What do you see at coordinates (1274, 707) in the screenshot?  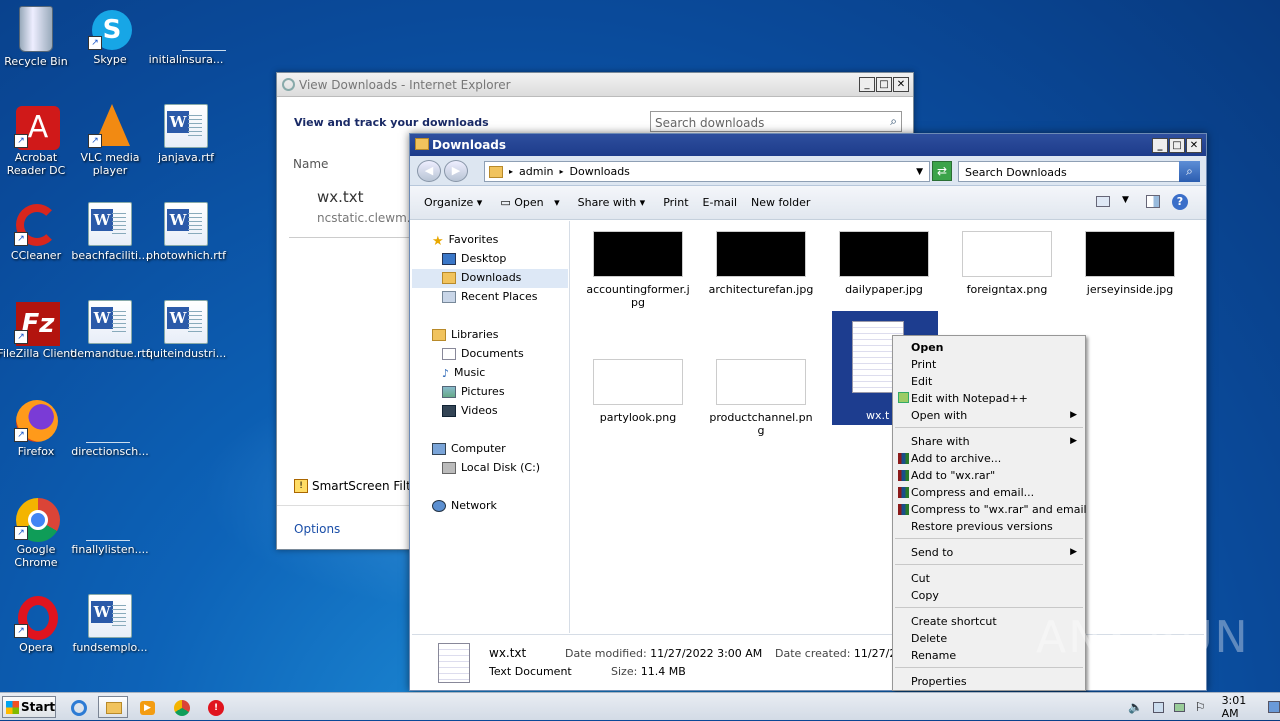 I see `show-desktop-icon` at bounding box center [1274, 707].